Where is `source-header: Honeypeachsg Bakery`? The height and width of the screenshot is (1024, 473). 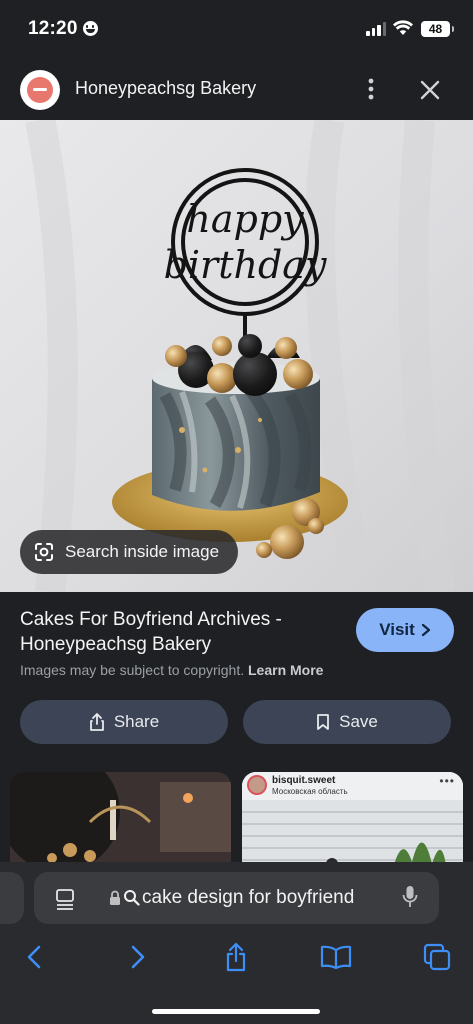
source-header: Honeypeachsg Bakery is located at coordinates (236, 90).